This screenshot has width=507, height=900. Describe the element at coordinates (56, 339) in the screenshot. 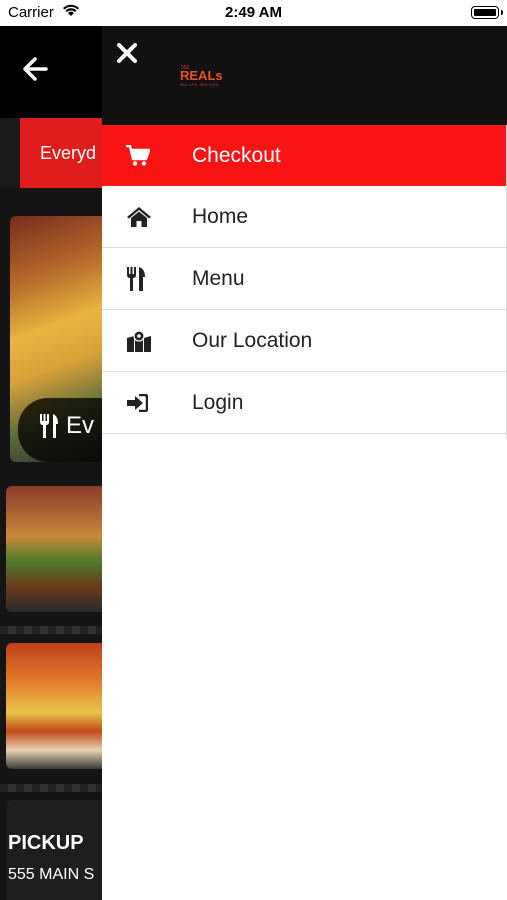

I see `category-card: Ev` at that location.